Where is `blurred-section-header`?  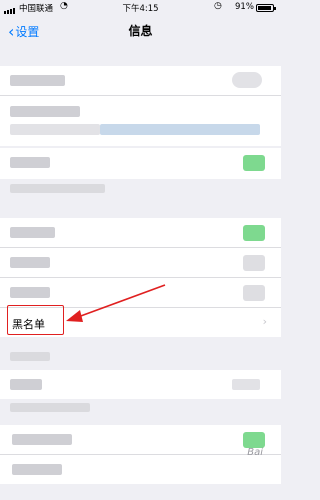
blurred-section-header is located at coordinates (30, 356).